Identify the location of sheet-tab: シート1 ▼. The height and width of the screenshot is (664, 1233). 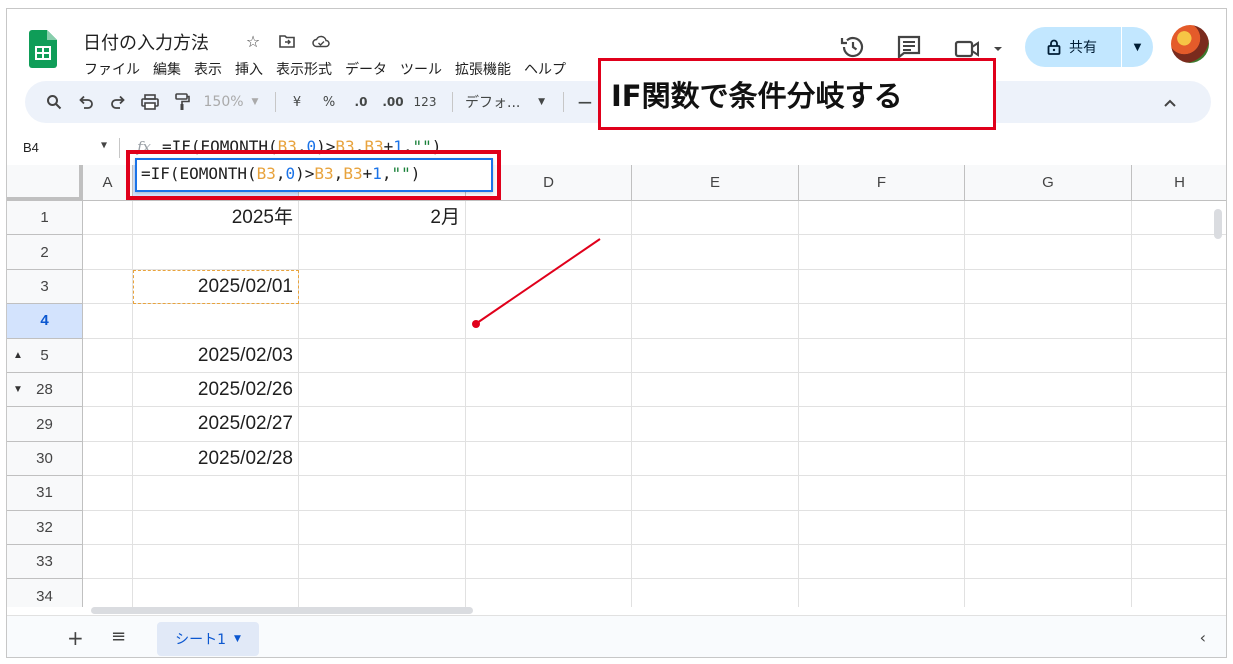
(208, 639).